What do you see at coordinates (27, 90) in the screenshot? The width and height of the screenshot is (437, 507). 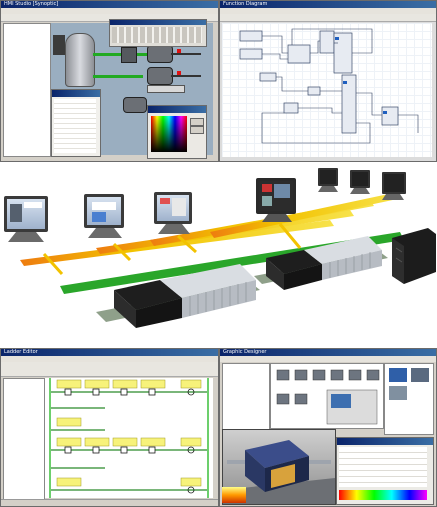 I see `scada-project-tree` at bounding box center [27, 90].